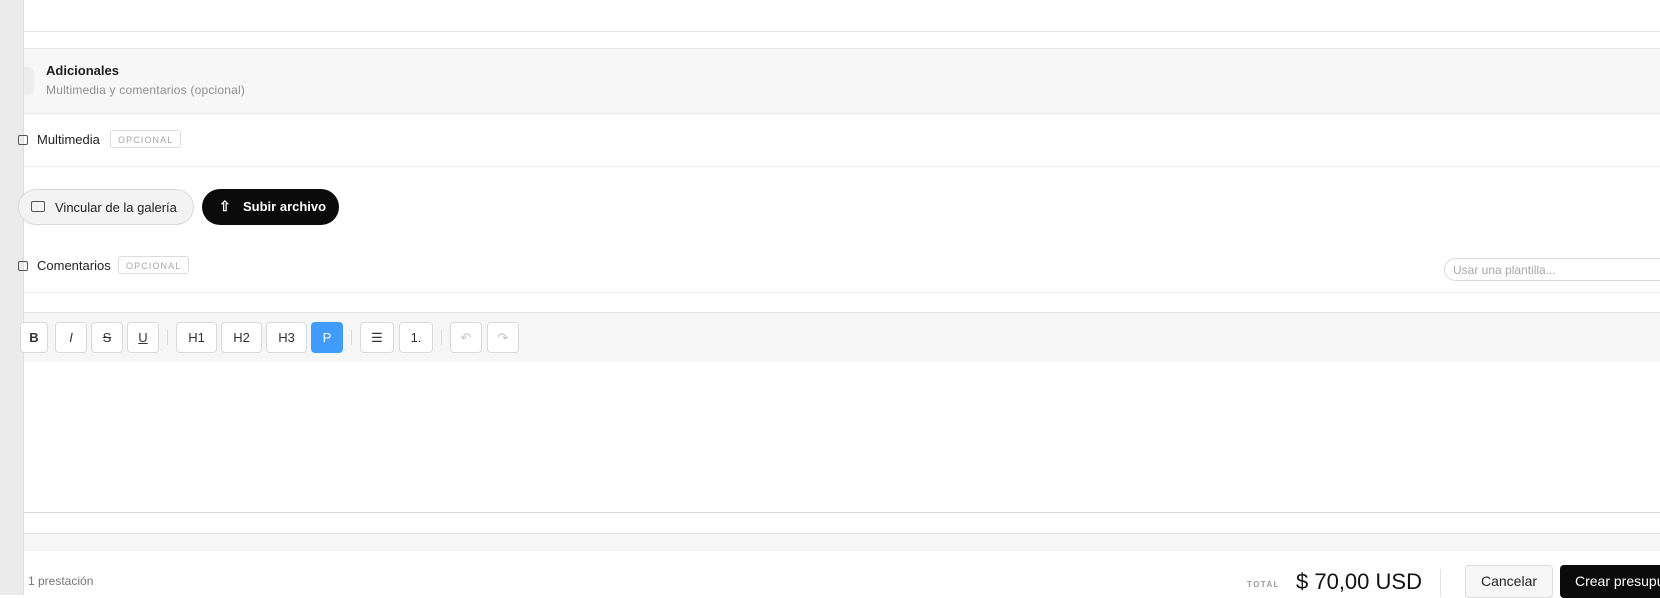  Describe the element at coordinates (1552, 269) in the screenshot. I see `template-select-input` at that location.